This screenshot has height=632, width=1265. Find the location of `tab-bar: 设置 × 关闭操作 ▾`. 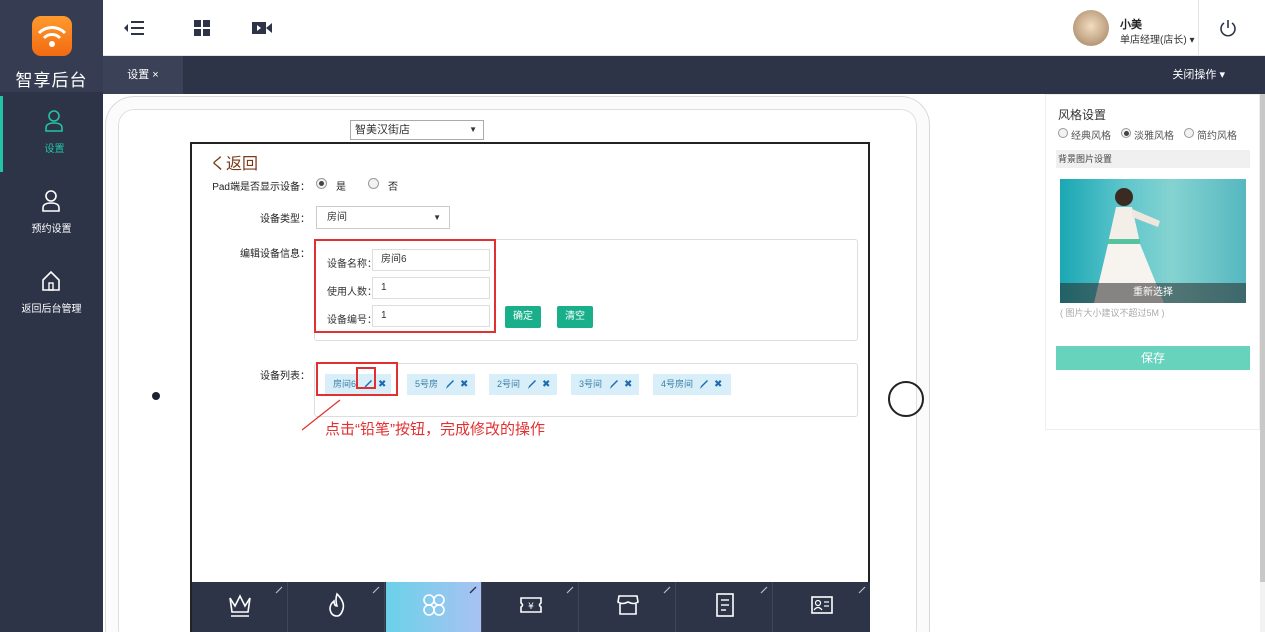

tab-bar: 设置 × 关闭操作 ▾ is located at coordinates (684, 75).